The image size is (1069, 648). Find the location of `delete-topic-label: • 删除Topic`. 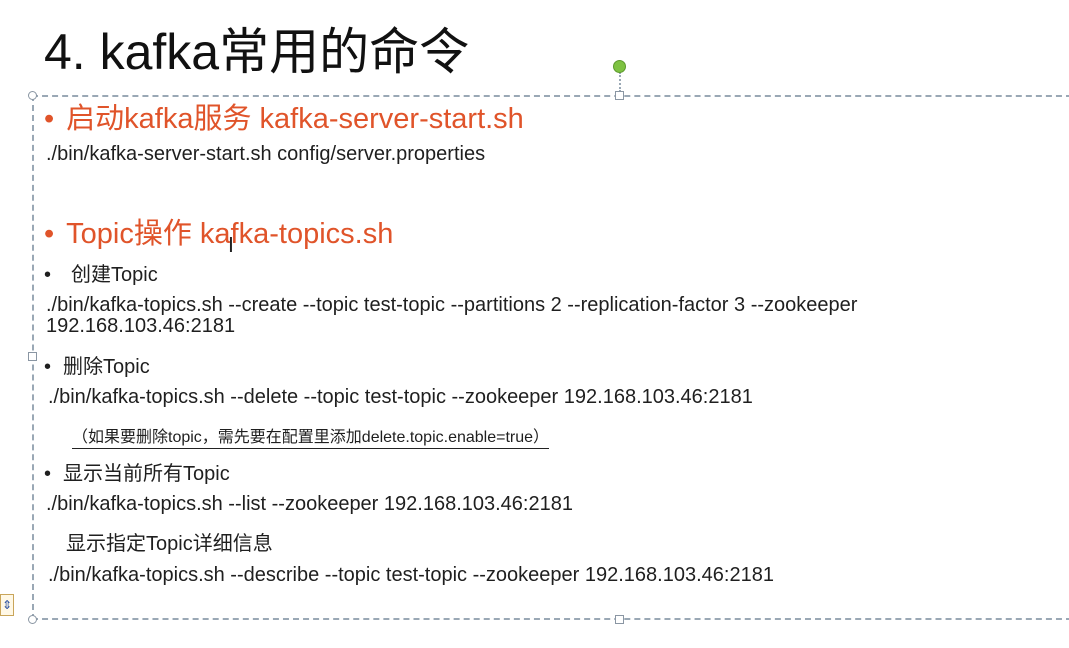

delete-topic-label: • 删除Topic is located at coordinates (97, 364).